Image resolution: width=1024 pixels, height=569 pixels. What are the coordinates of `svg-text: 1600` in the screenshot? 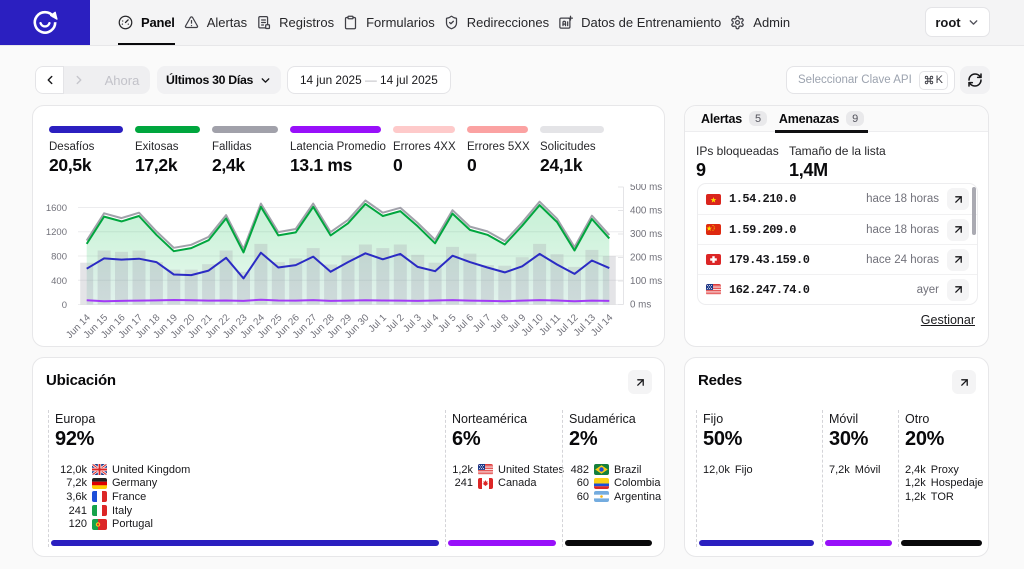 It's located at (56, 208).